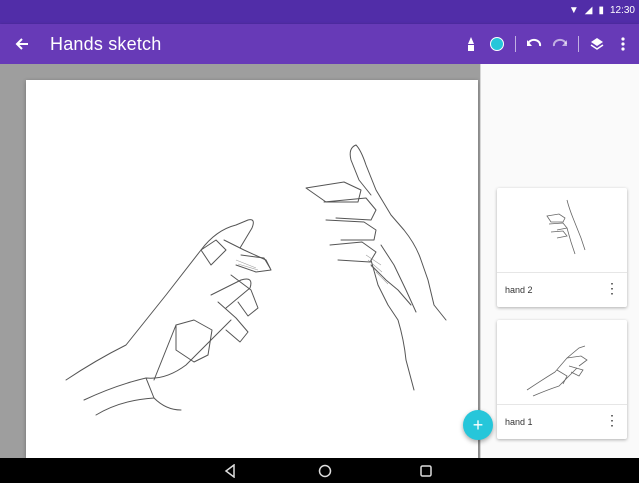 The width and height of the screenshot is (639, 483). I want to click on add-layer-button: +, so click(478, 425).